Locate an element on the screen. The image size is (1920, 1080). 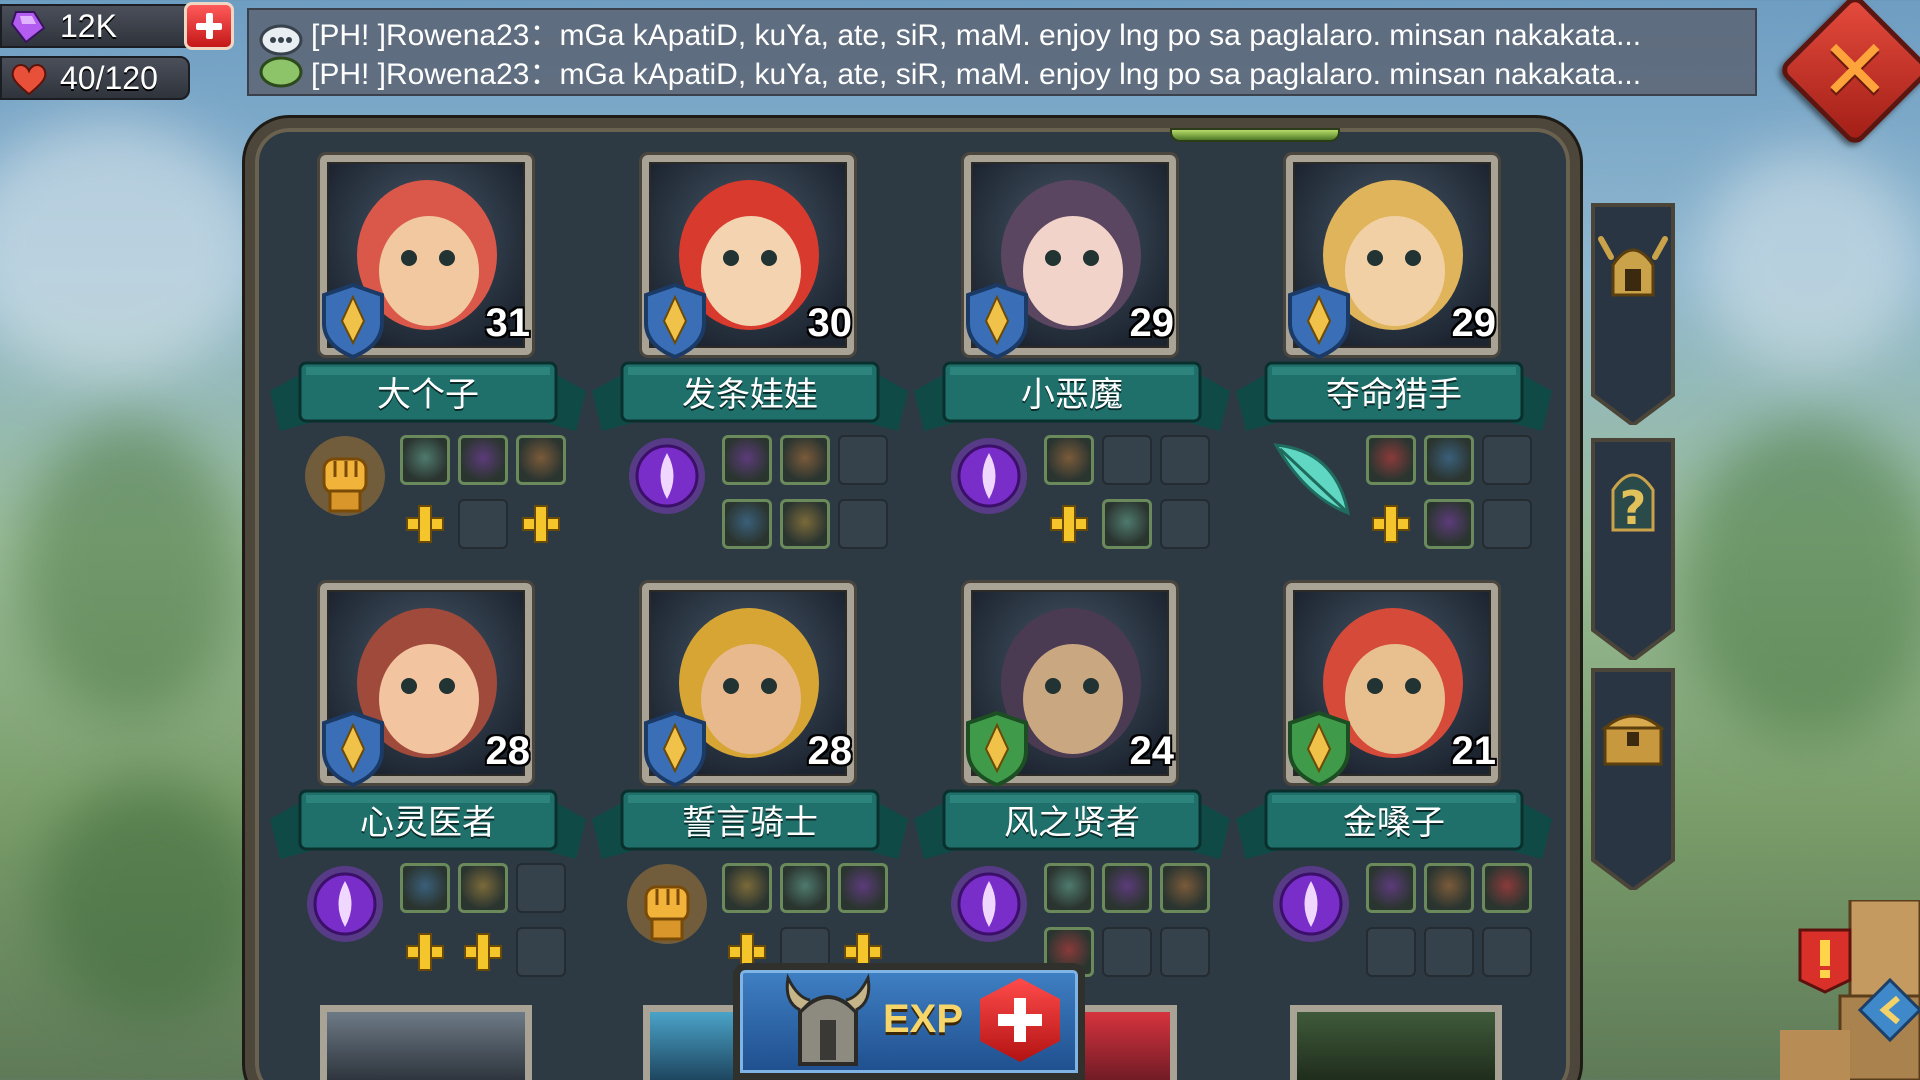
gem-icon is located at coordinates (28, 27).